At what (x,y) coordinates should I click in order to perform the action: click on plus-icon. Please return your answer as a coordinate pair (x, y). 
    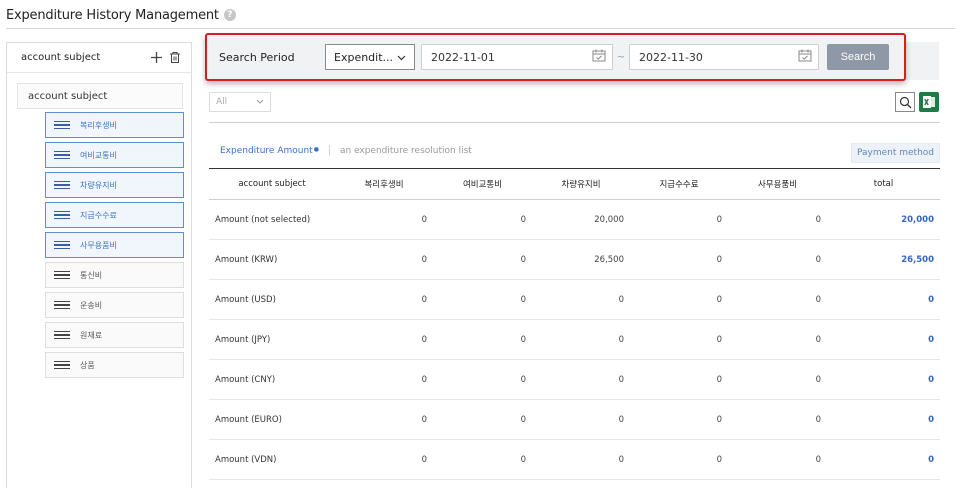
    Looking at the image, I should click on (156, 58).